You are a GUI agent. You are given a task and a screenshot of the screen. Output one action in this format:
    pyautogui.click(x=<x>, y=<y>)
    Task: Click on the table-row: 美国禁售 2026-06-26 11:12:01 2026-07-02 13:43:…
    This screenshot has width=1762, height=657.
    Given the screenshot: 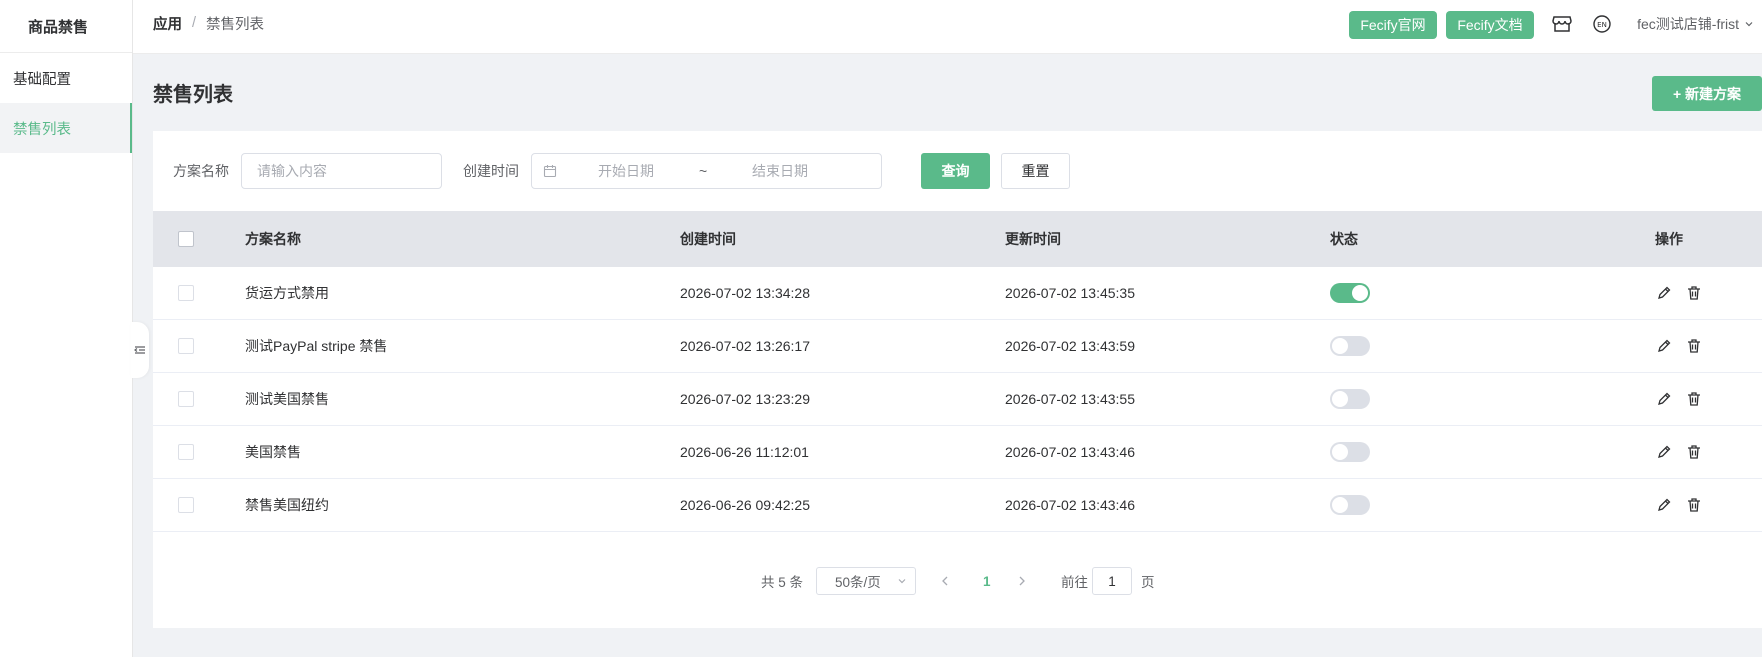 What is the action you would take?
    pyautogui.click(x=957, y=452)
    